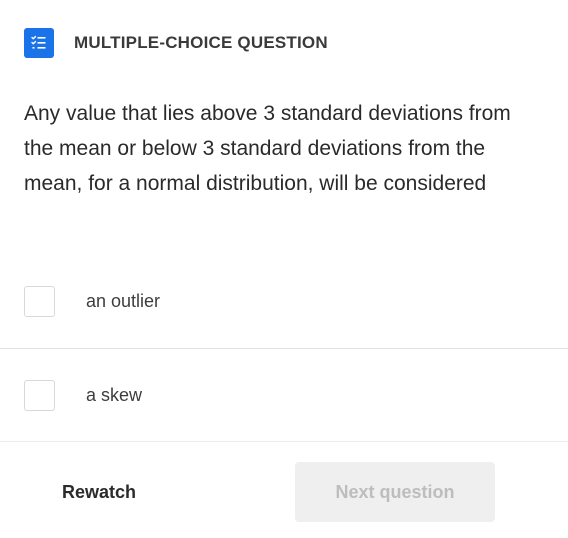  I want to click on footer-divider, so click(284, 441).